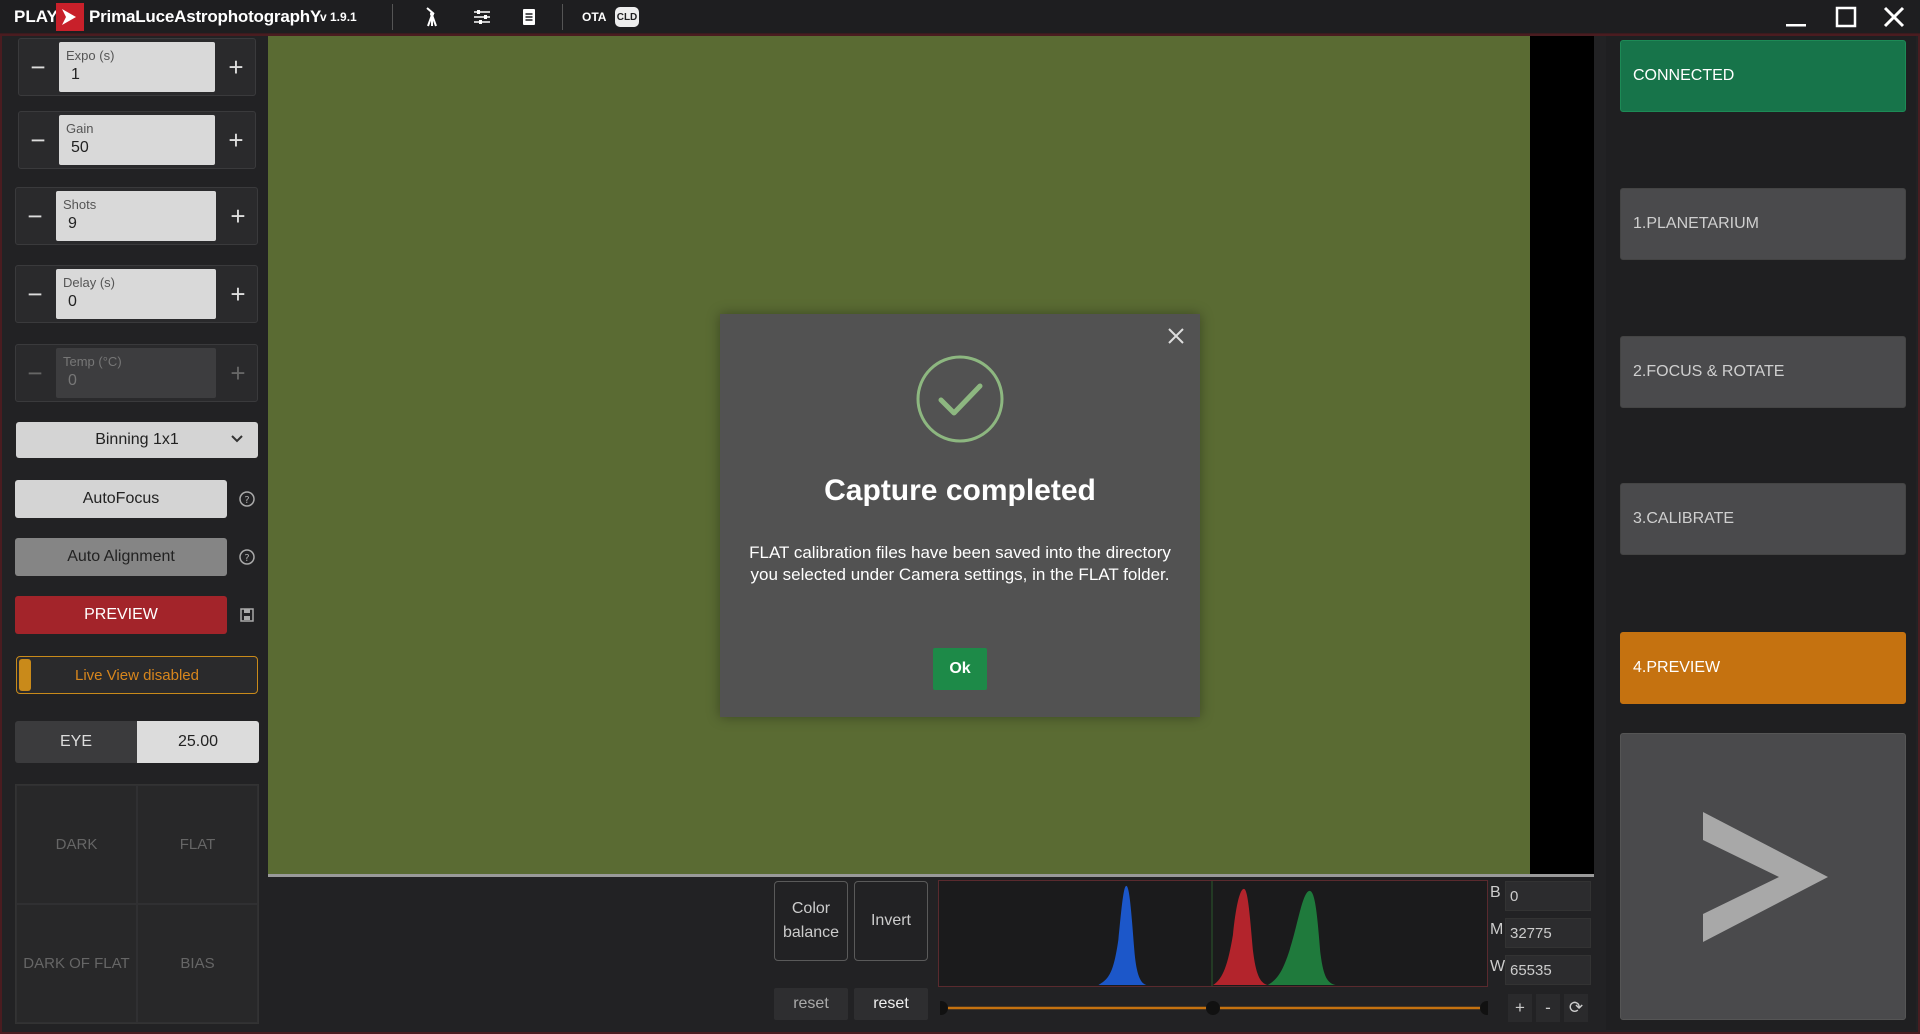 The height and width of the screenshot is (1034, 1920). What do you see at coordinates (80, 128) in the screenshot?
I see `gain-label: Gain` at bounding box center [80, 128].